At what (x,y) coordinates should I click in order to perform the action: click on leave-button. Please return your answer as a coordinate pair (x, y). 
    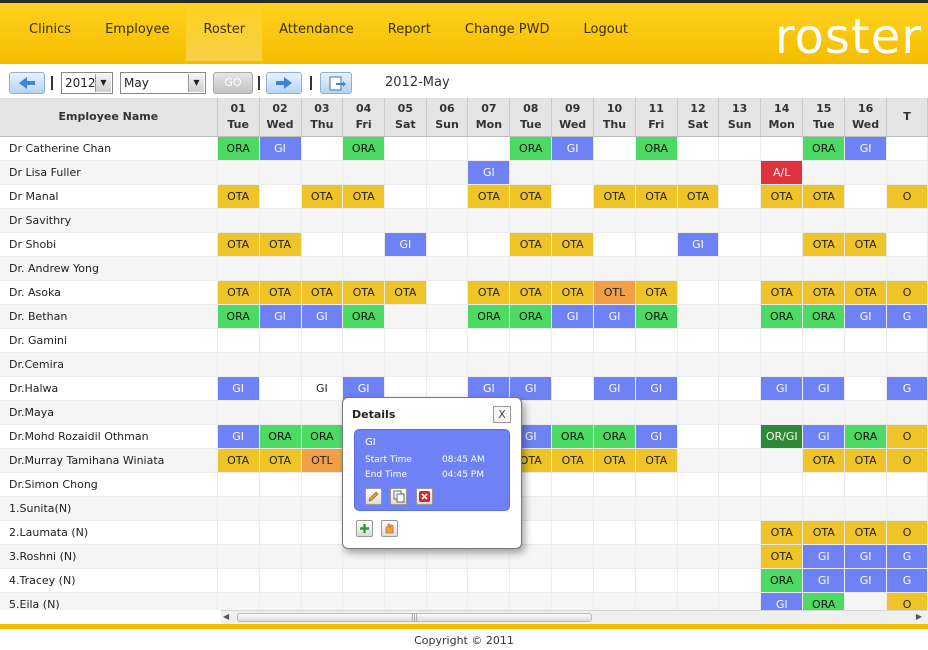
    Looking at the image, I should click on (389, 528).